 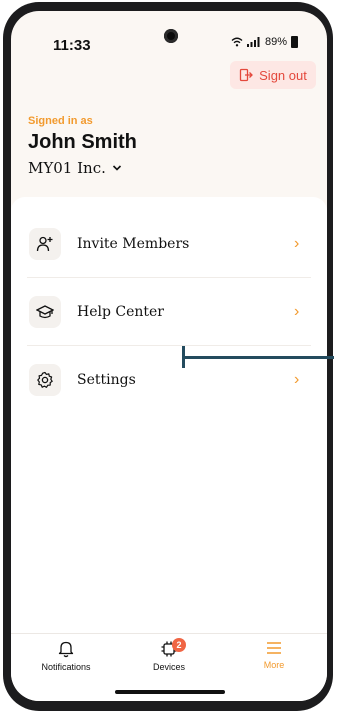 I want to click on bottom-tab-bar: Notifications 2 Devices More, so click(x=169, y=667).